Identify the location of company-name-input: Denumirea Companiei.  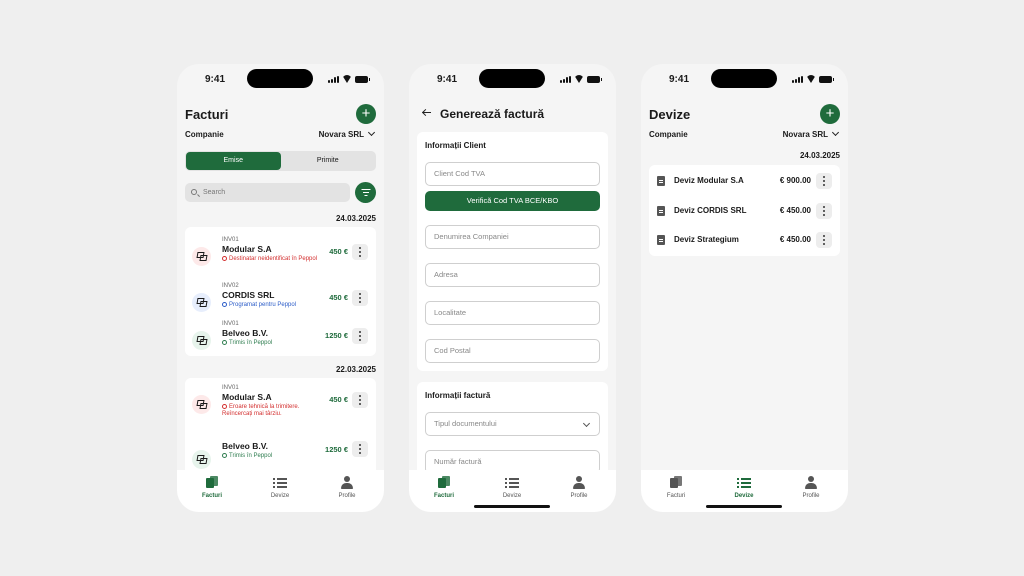
(512, 237).